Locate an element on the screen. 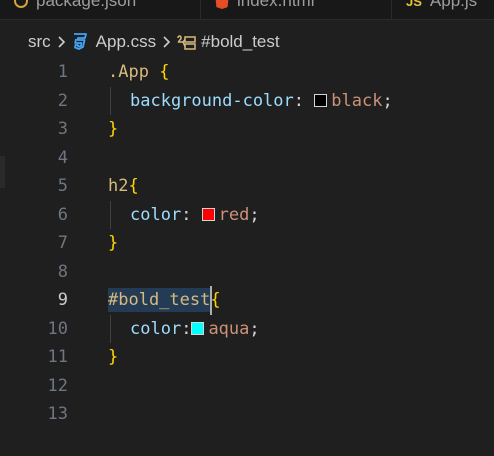 The image size is (494, 456). code-line: 6 color: red; is located at coordinates (247, 215).